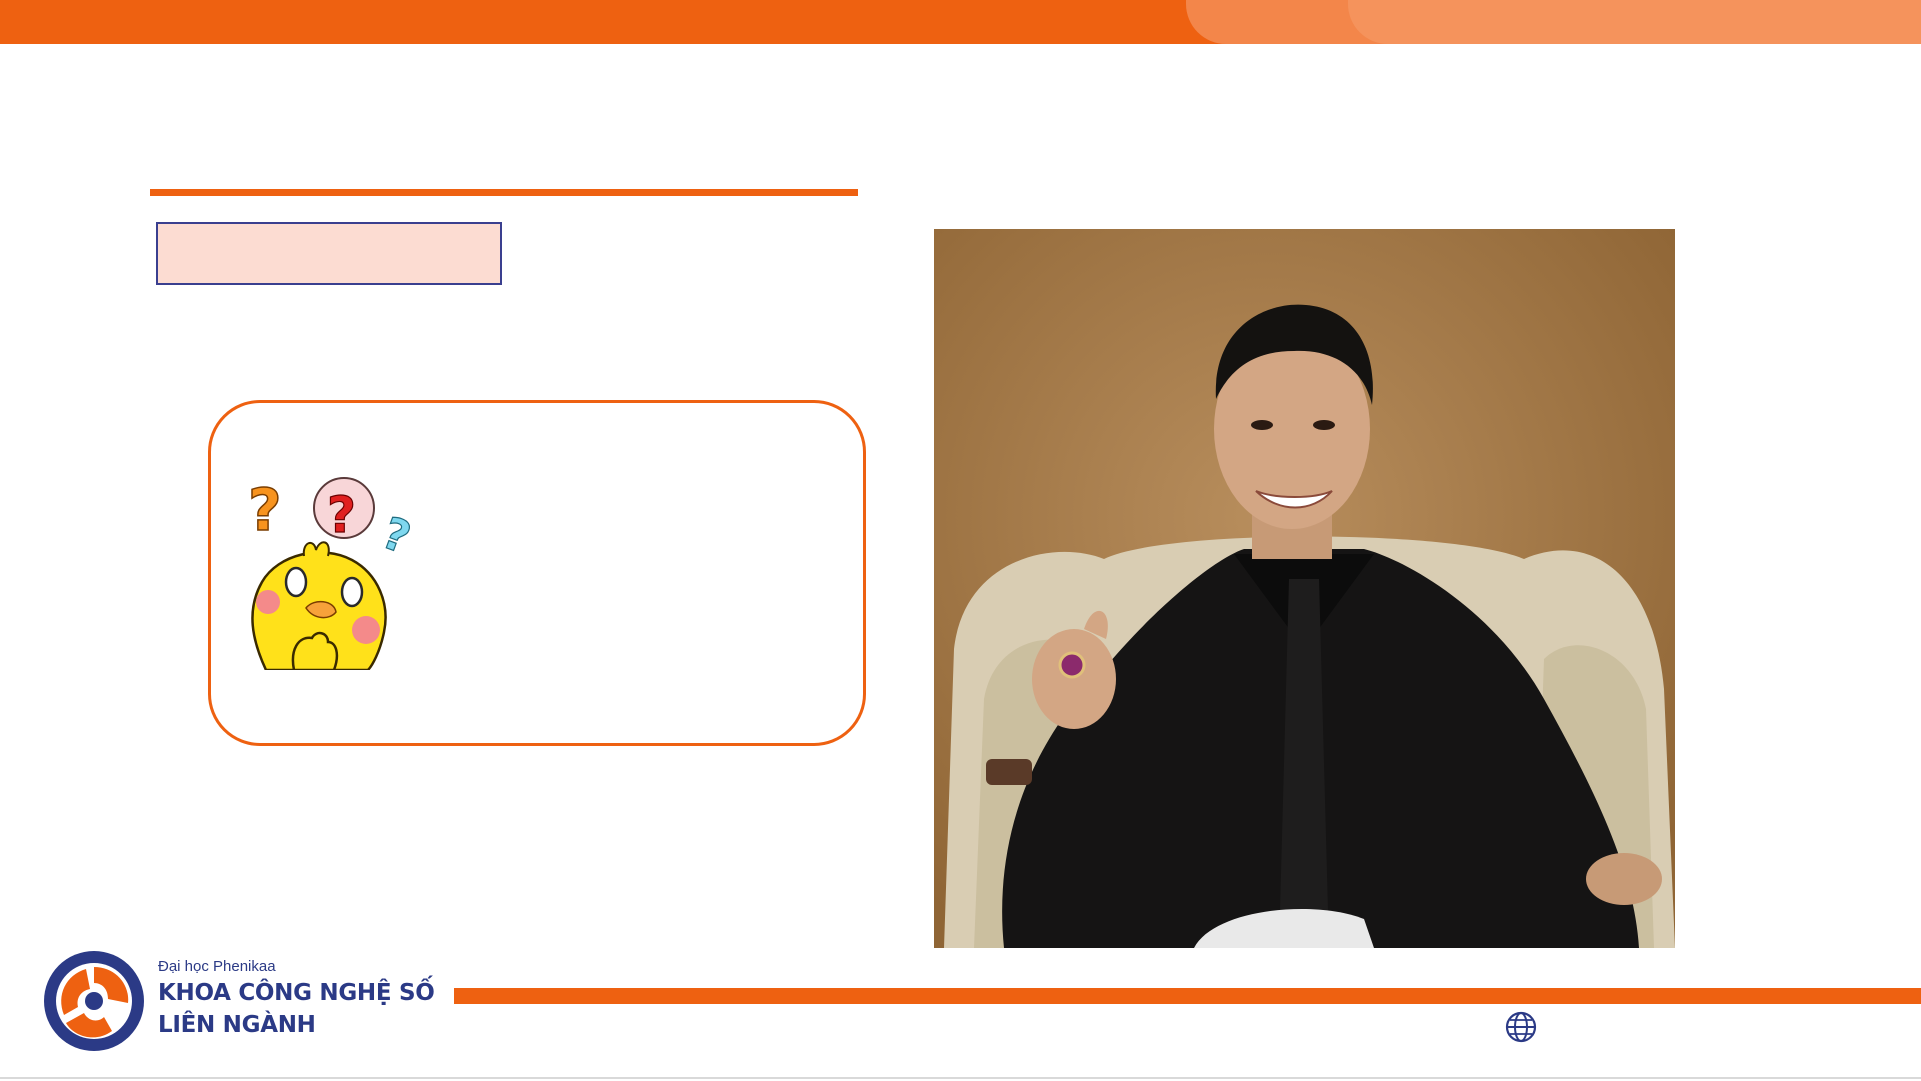 This screenshot has width=1921, height=1081. Describe the element at coordinates (332, 572) in the screenshot. I see `thinking-chick-icon: ? ? ?` at that location.